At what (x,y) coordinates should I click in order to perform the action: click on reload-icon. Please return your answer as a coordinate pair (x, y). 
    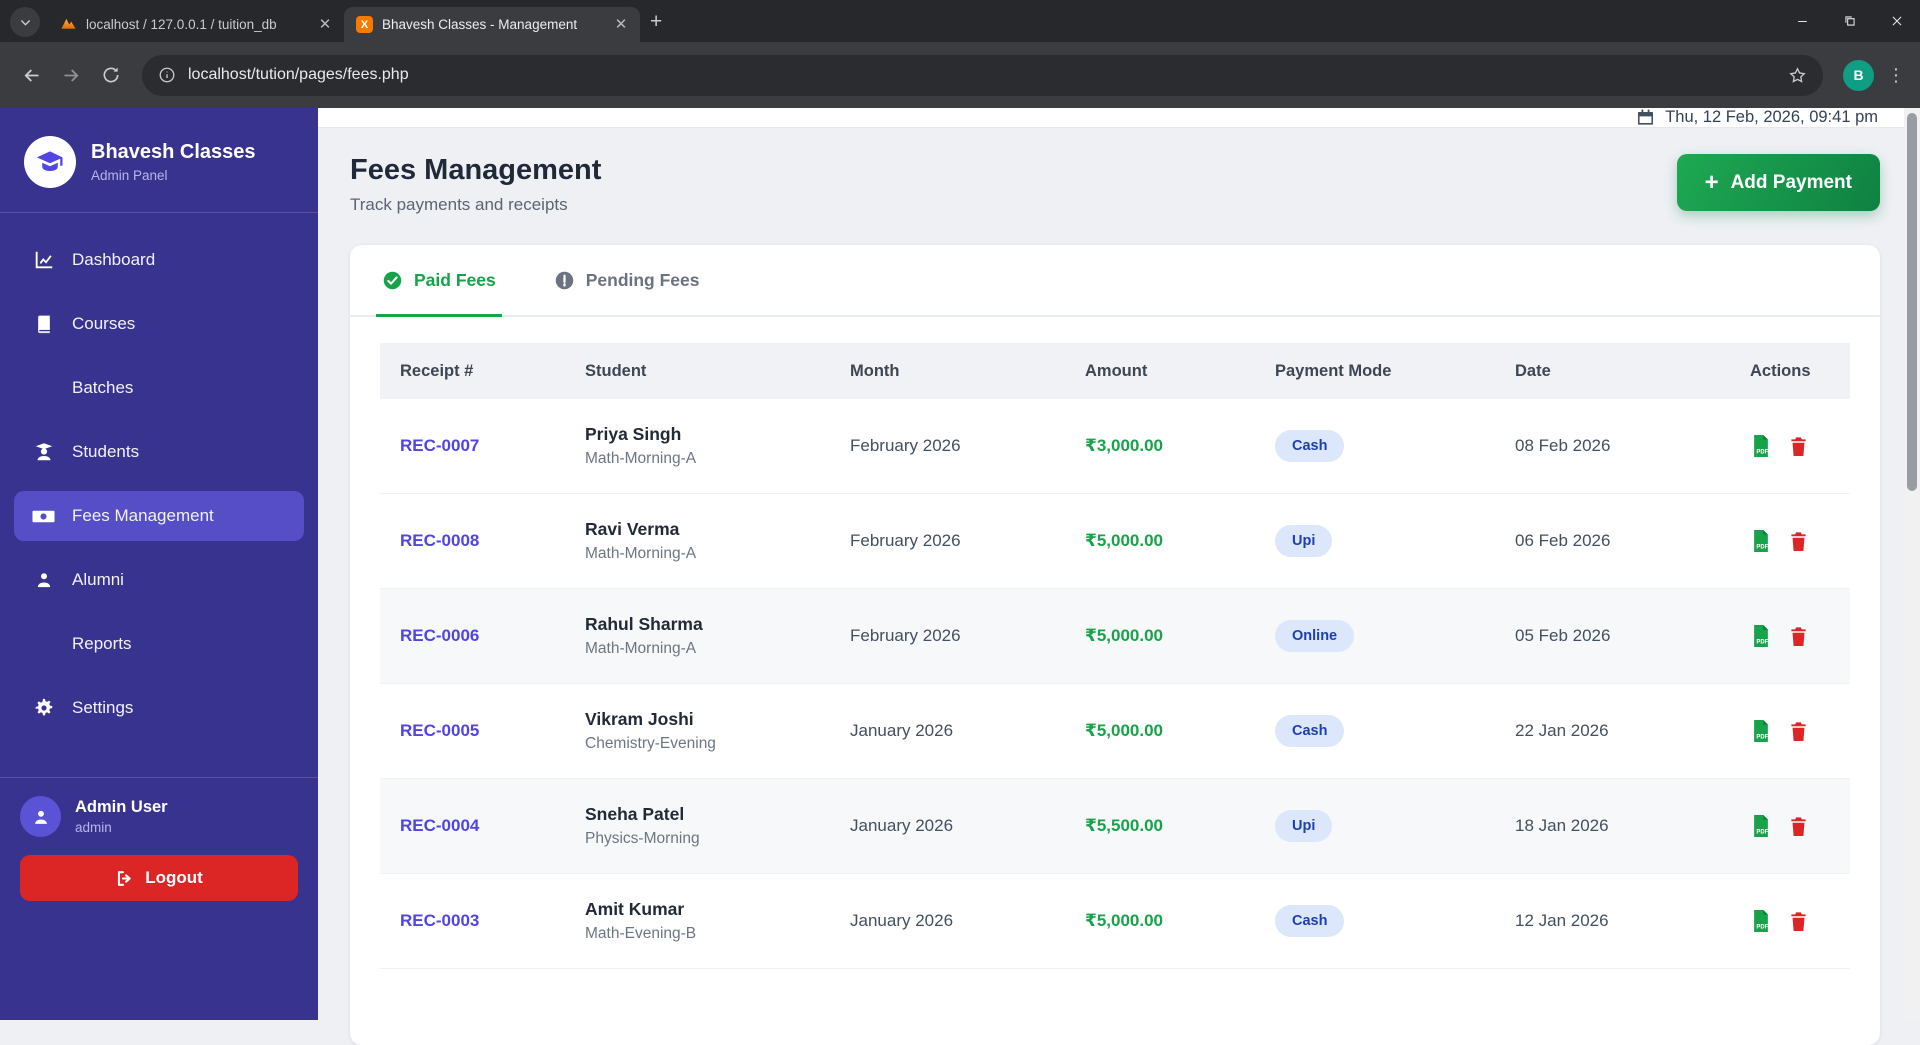
    Looking at the image, I should click on (111, 75).